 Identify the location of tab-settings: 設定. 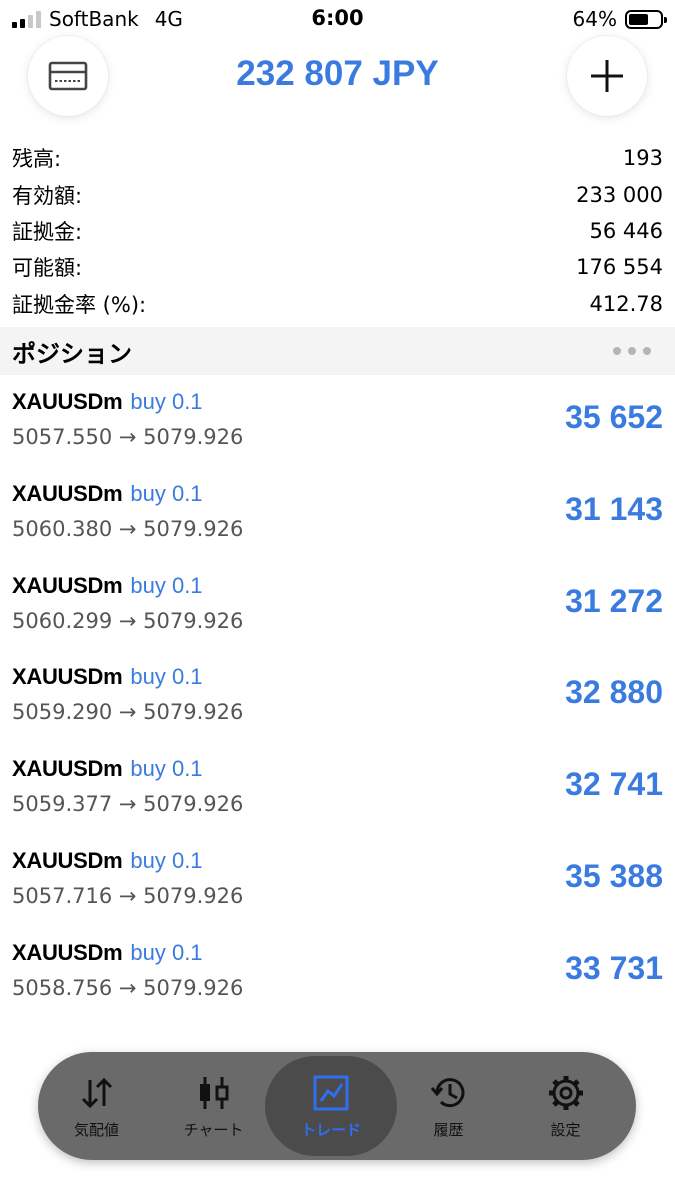
(565, 1106).